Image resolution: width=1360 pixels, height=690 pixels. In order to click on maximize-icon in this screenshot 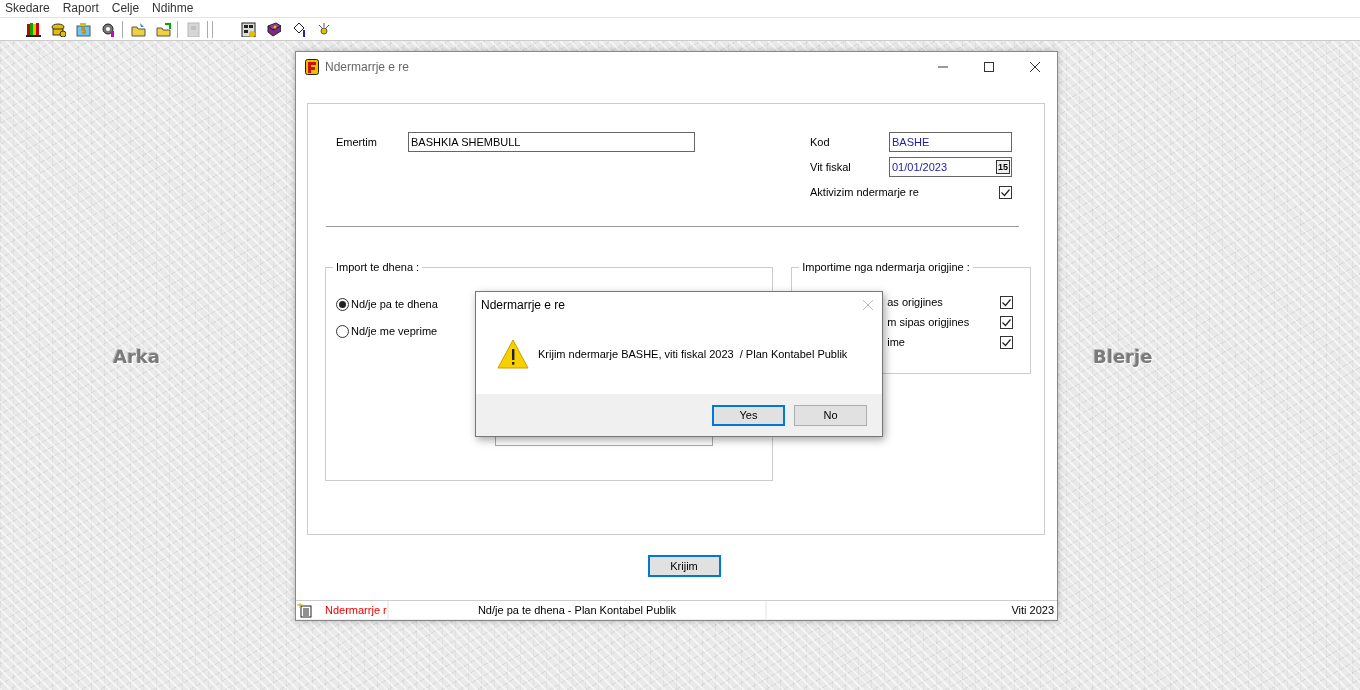, I will do `click(989, 66)`.